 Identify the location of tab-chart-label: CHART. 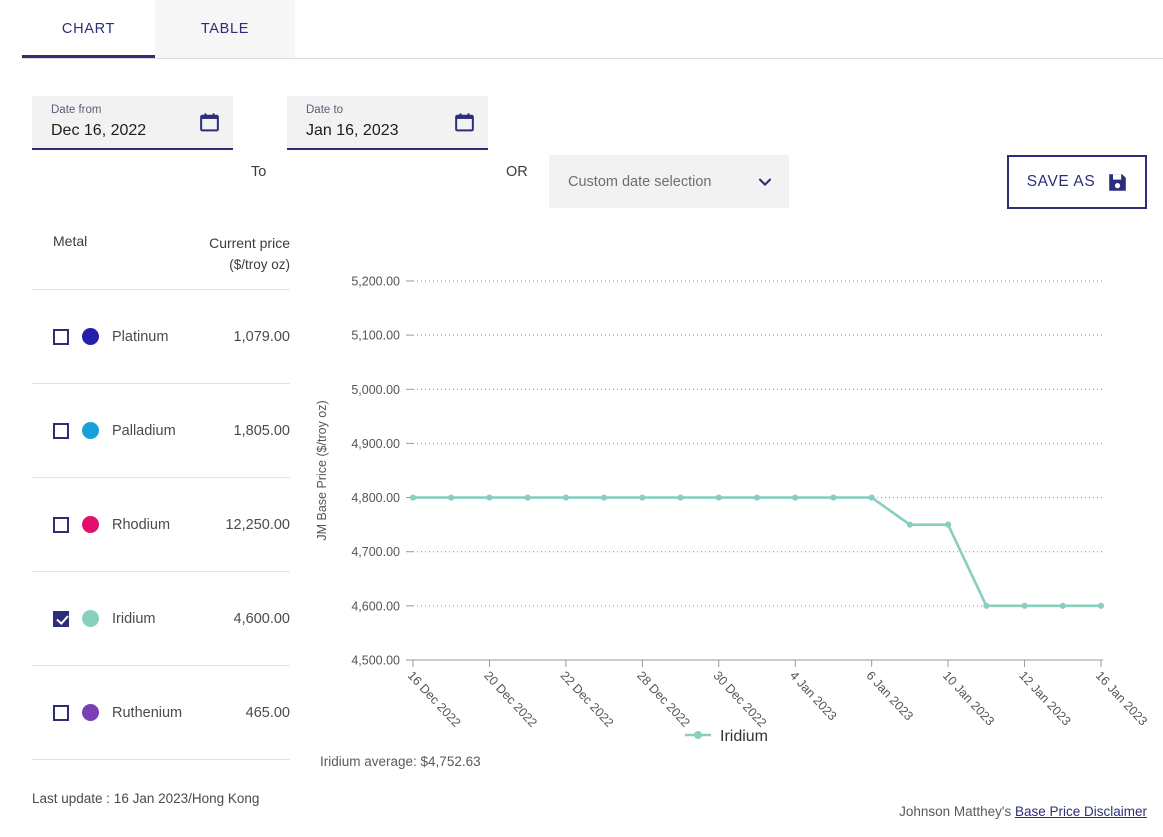
(88, 29).